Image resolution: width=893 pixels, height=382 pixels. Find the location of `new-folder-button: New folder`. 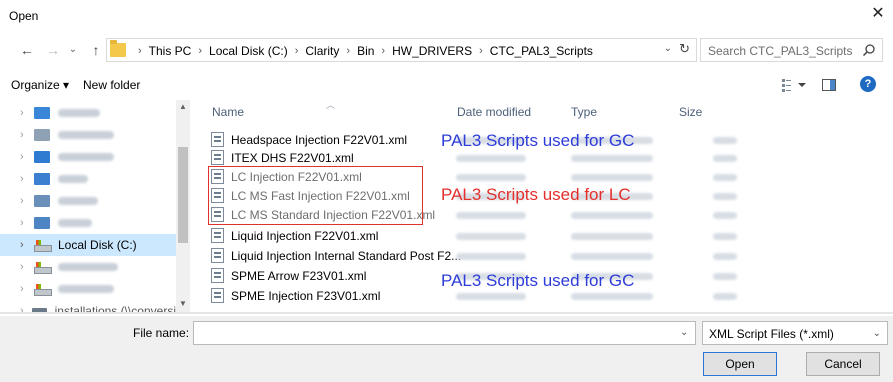

new-folder-button: New folder is located at coordinates (111, 85).